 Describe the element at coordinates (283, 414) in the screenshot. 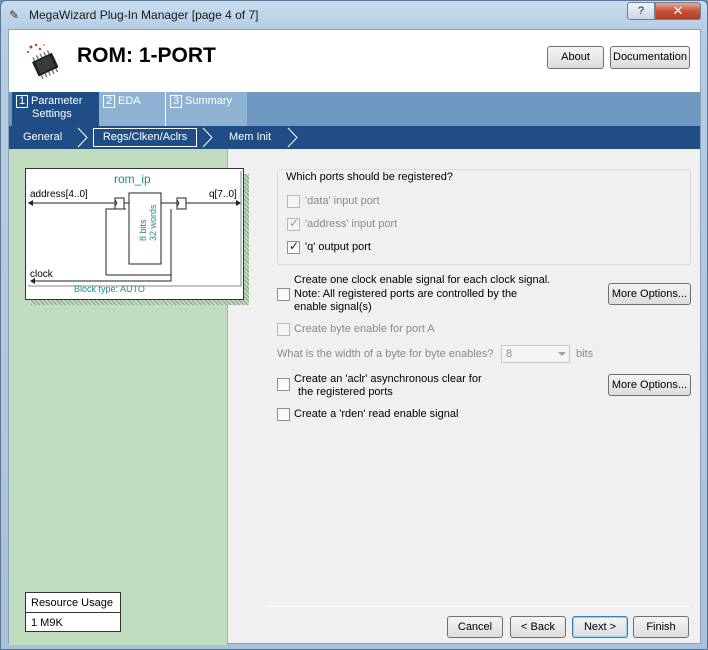

I see `rden-checkbox` at that location.